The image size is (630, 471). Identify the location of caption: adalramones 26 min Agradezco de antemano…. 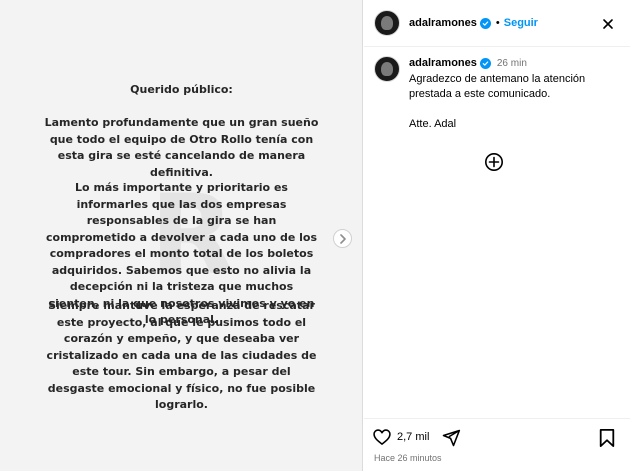
(499, 94).